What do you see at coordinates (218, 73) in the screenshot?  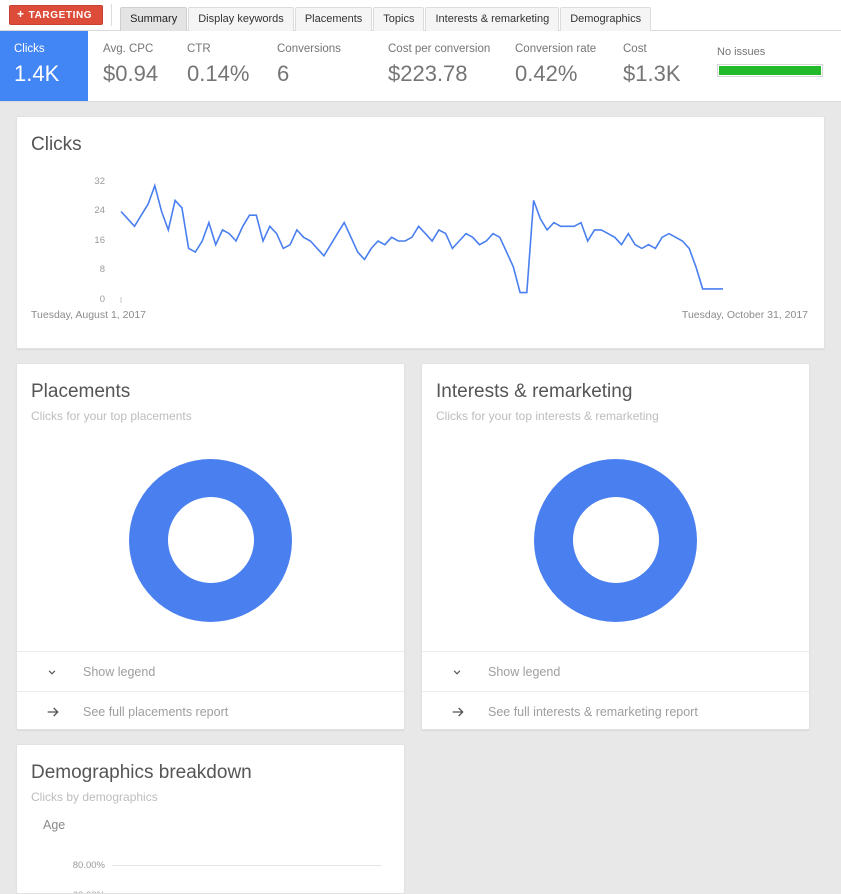 I see `metric-value-ctr: 0.14%` at bounding box center [218, 73].